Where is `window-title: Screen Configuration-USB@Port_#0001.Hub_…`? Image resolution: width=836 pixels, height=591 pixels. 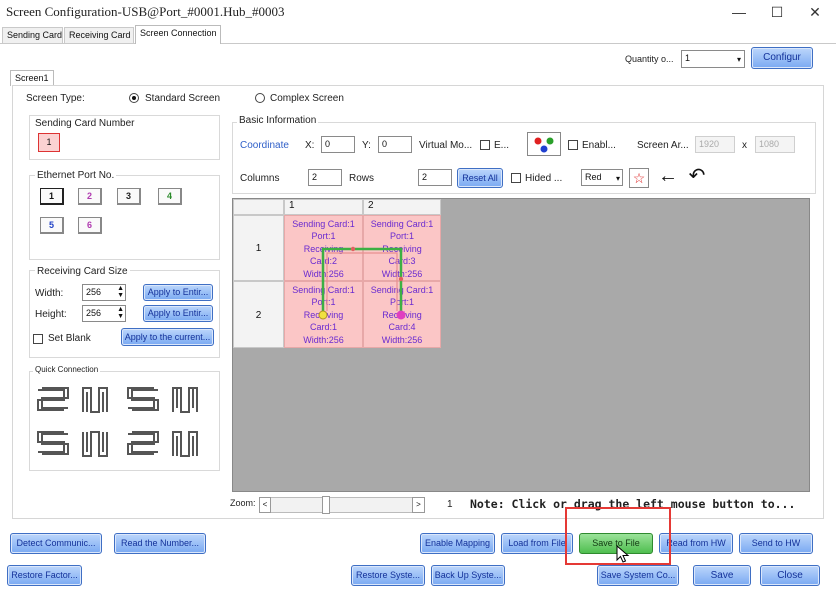 window-title: Screen Configuration-USB@Port_#0001.Hub_… is located at coordinates (145, 11).